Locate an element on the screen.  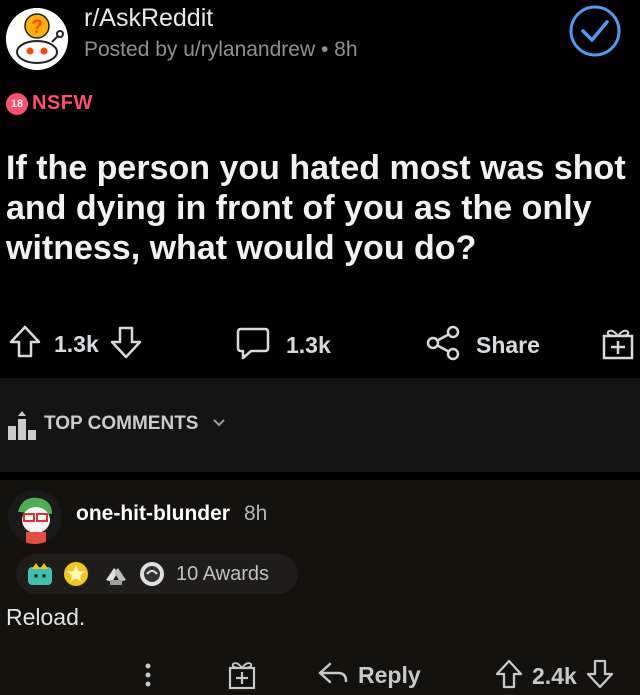
nsfw-tag: 18 NSFW is located at coordinates (49, 103).